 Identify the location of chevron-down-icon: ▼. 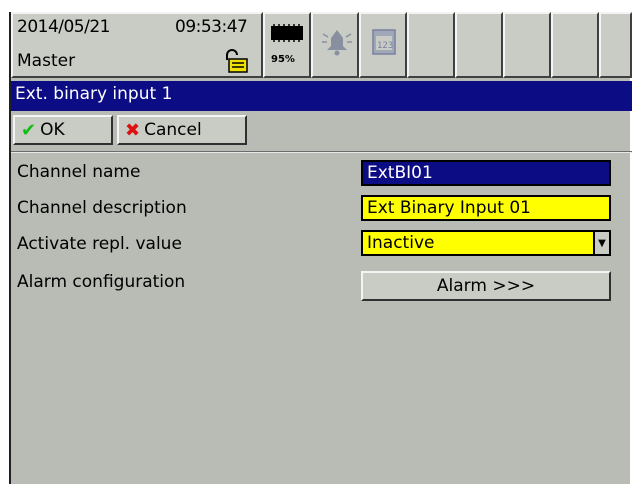
(601, 243).